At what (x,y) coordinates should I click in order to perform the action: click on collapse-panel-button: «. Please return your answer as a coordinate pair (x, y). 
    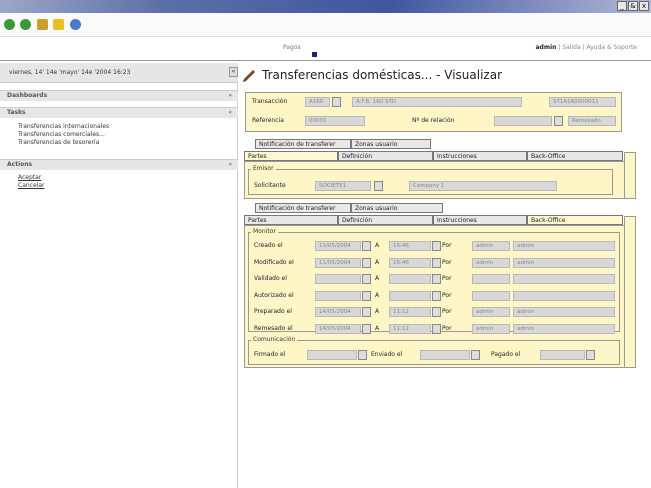
    Looking at the image, I should click on (233, 72).